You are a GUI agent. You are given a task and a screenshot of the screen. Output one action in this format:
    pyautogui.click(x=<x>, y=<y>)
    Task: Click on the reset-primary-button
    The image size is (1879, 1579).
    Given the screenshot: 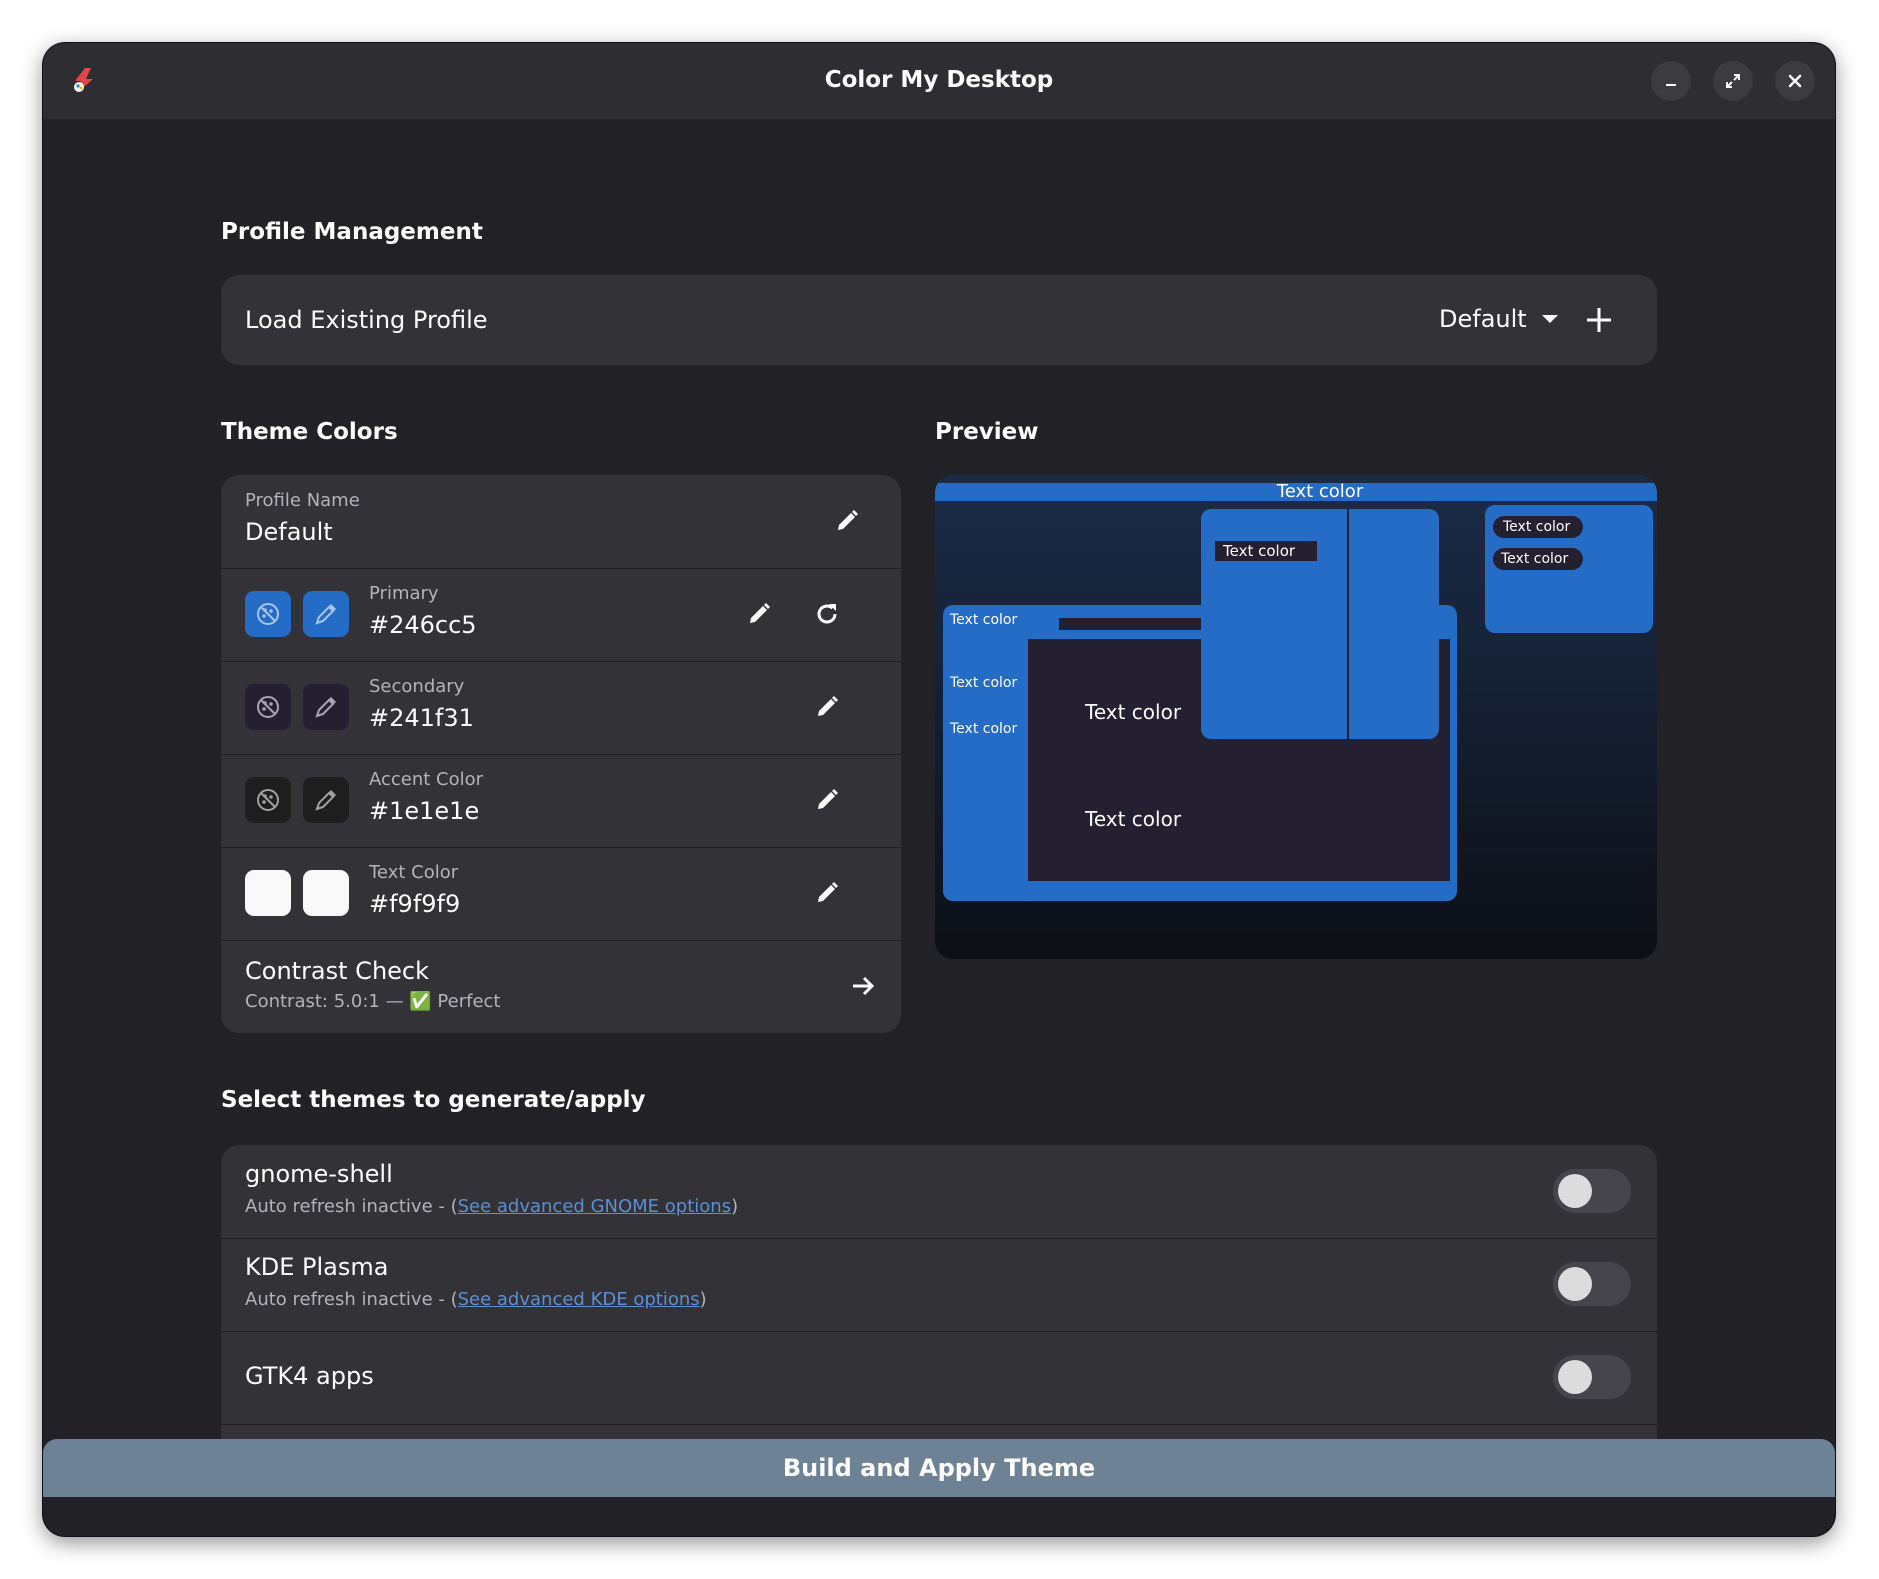 What is the action you would take?
    pyautogui.click(x=827, y=614)
    